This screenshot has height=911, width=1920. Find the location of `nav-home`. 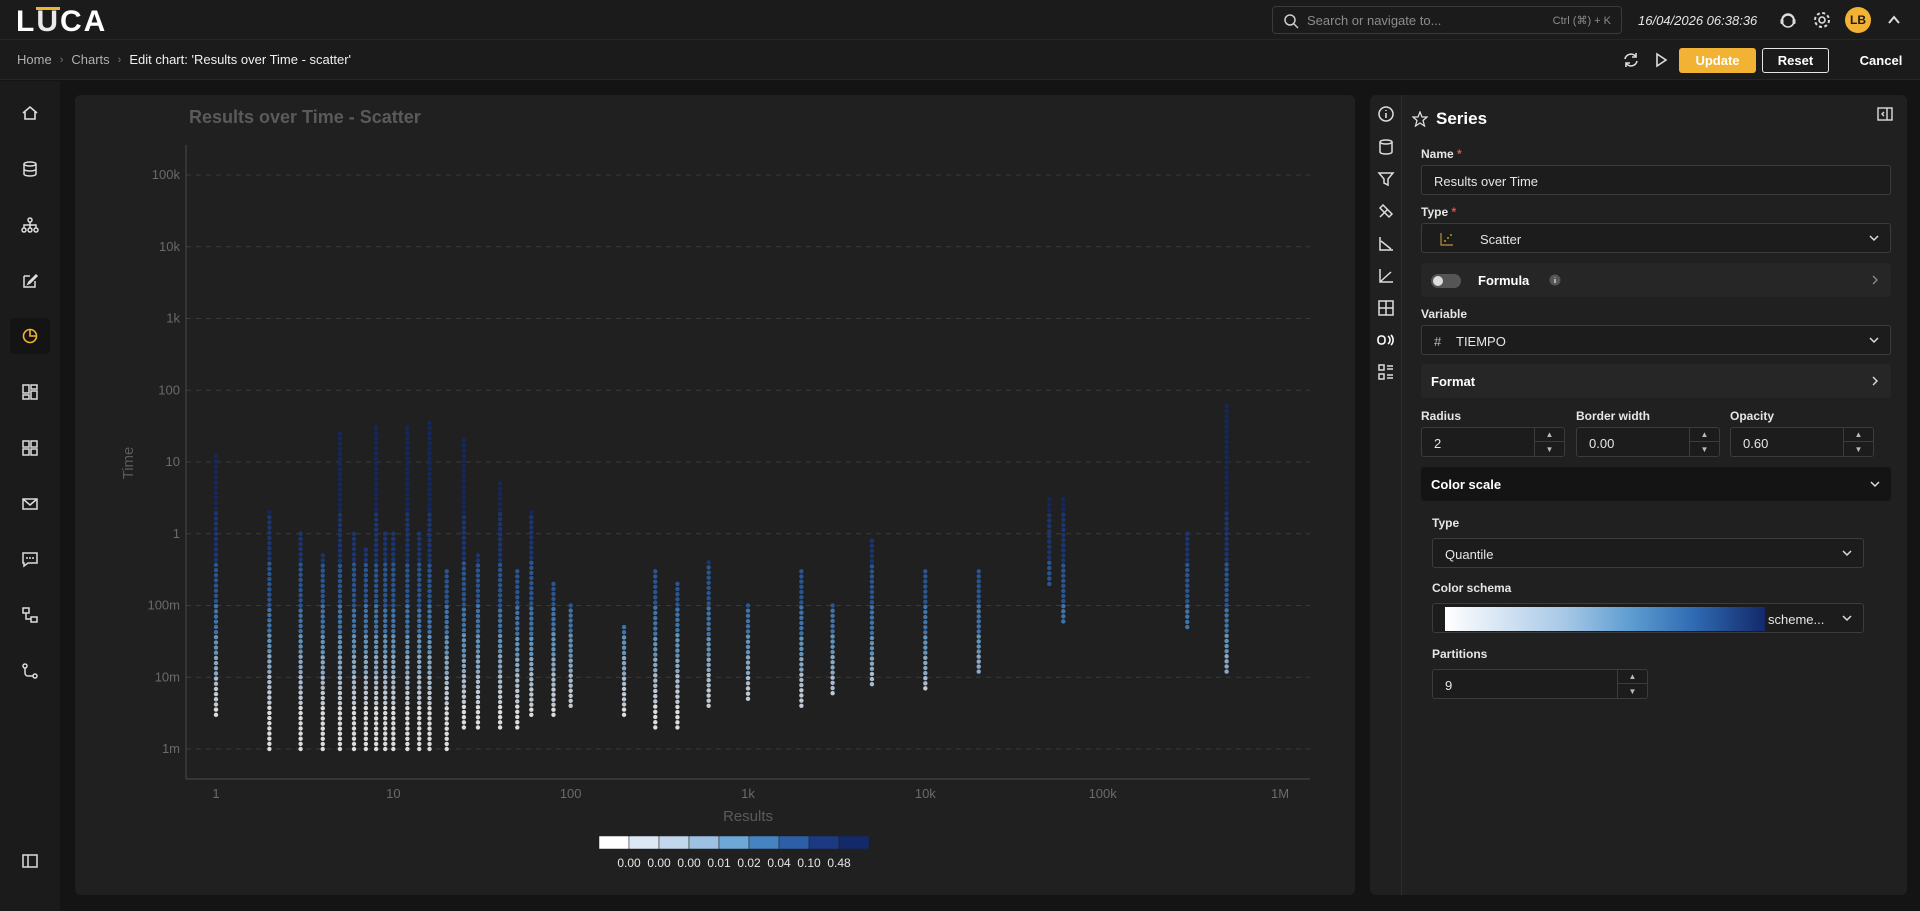

nav-home is located at coordinates (30, 113).